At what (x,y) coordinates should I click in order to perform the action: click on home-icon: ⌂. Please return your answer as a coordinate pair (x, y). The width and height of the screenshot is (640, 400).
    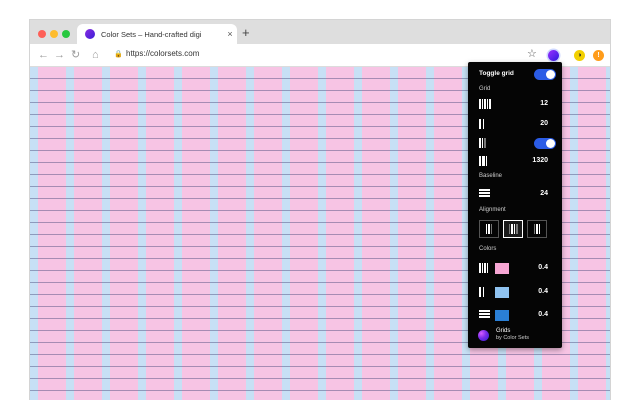
    Looking at the image, I should click on (95, 55).